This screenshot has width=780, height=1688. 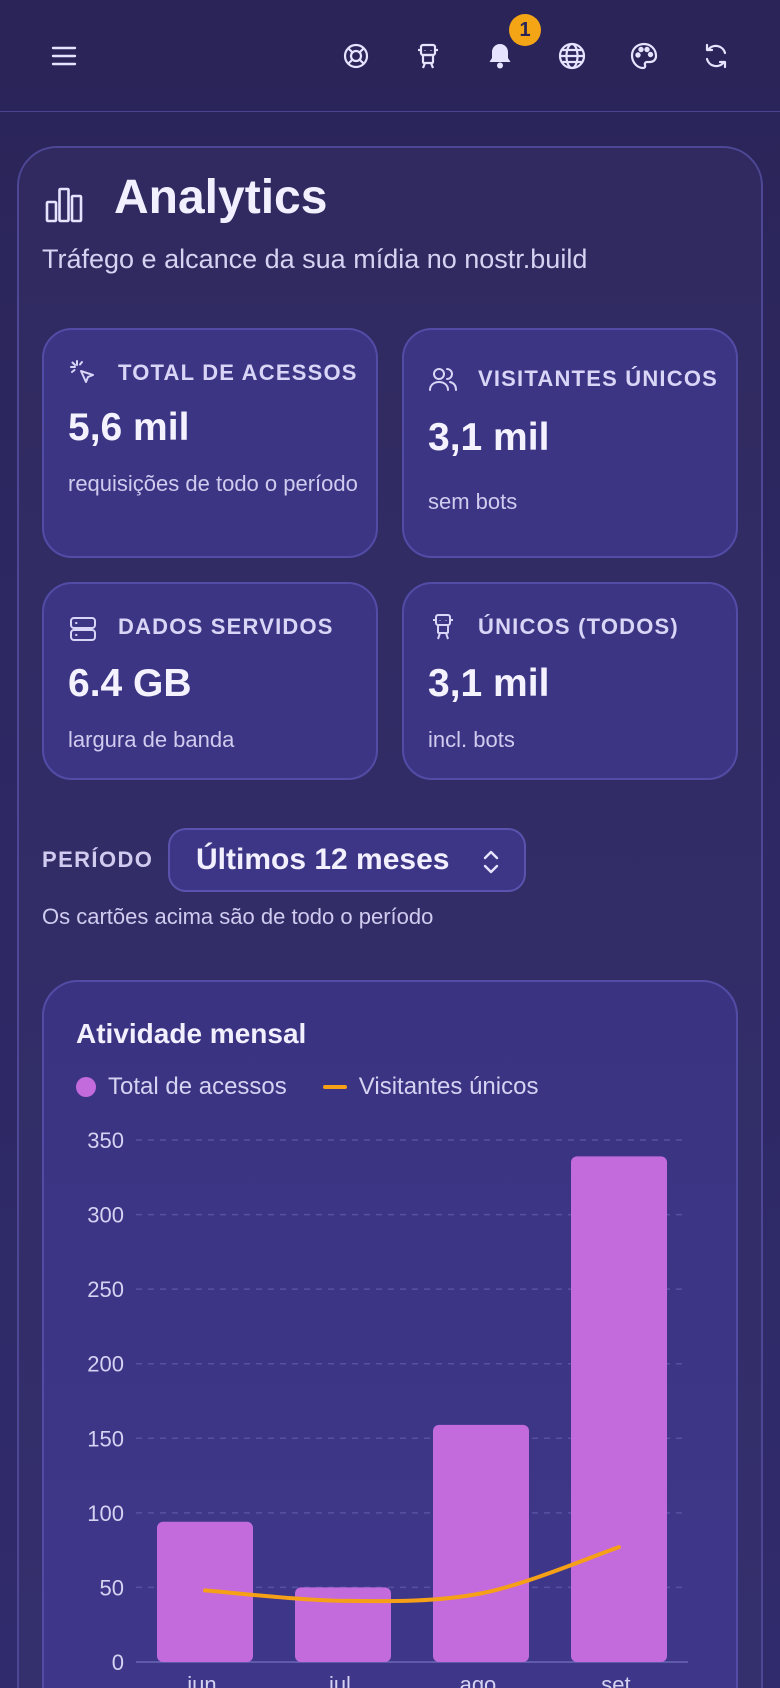 I want to click on y-tick-label: 50, so click(x=112, y=1587).